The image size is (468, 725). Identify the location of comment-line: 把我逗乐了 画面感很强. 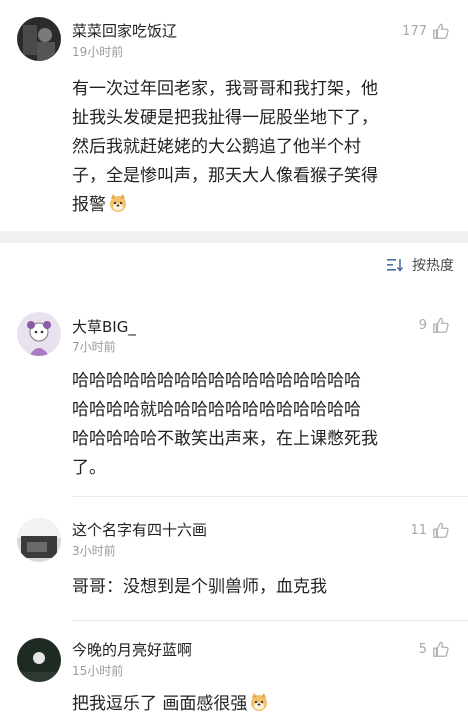
(259, 704).